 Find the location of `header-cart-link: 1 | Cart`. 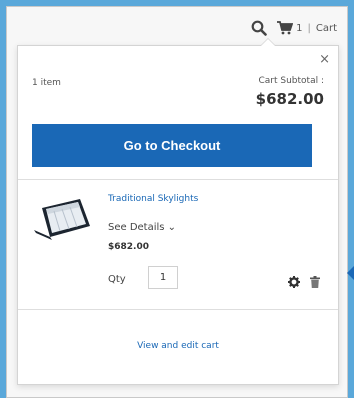

header-cart-link: 1 | Cart is located at coordinates (307, 28).